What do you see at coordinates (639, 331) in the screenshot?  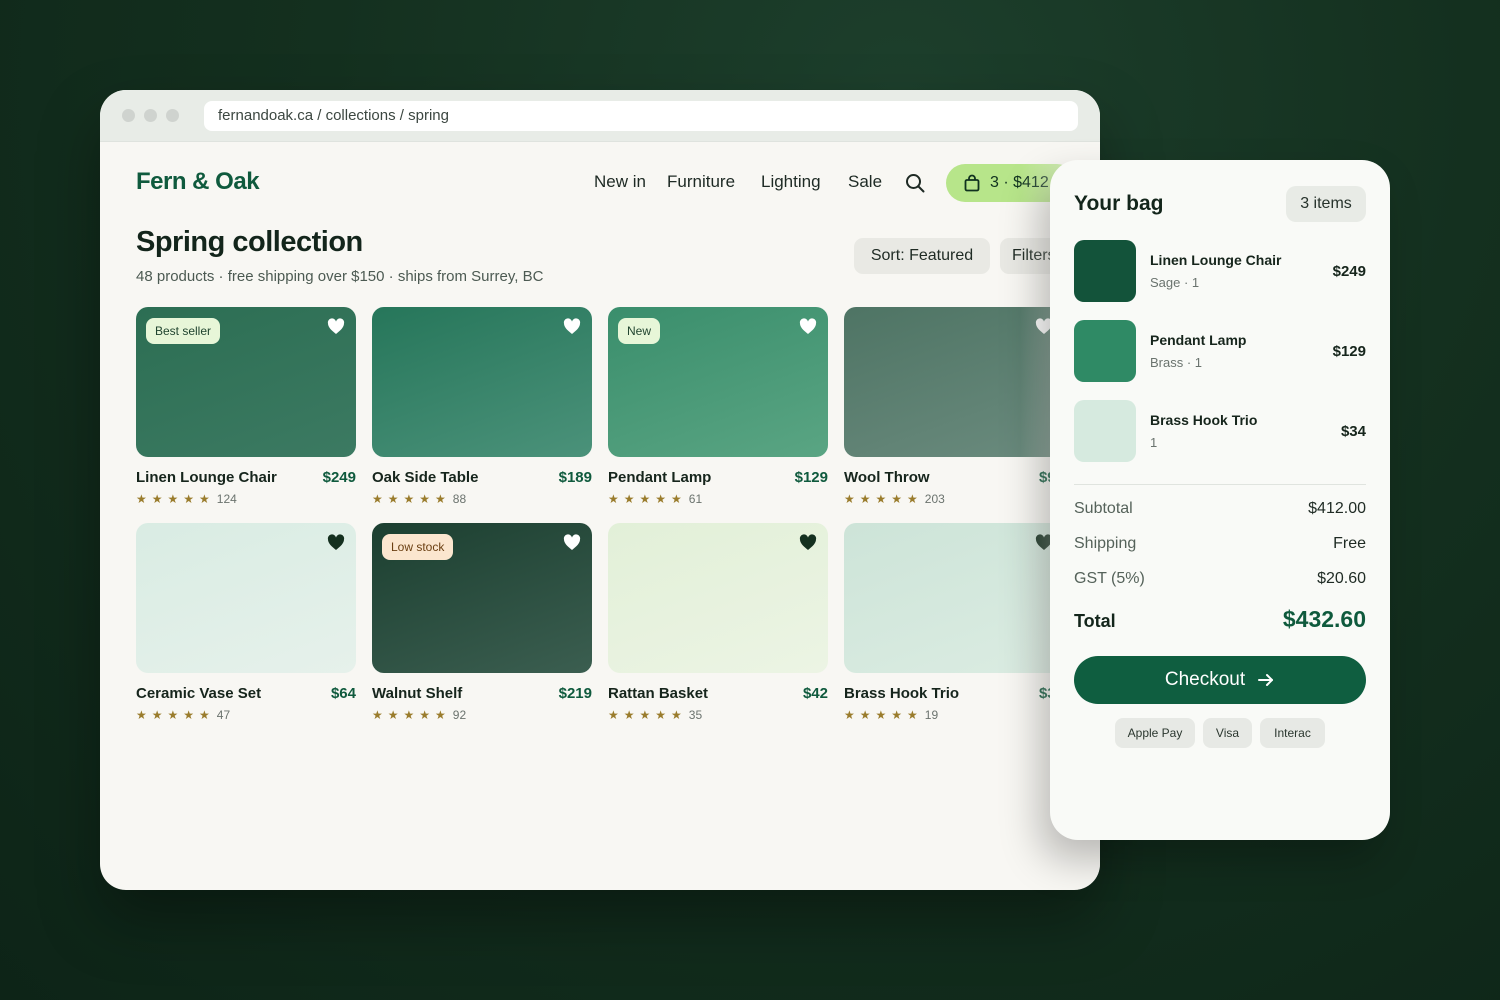 I see `product-badge: New` at bounding box center [639, 331].